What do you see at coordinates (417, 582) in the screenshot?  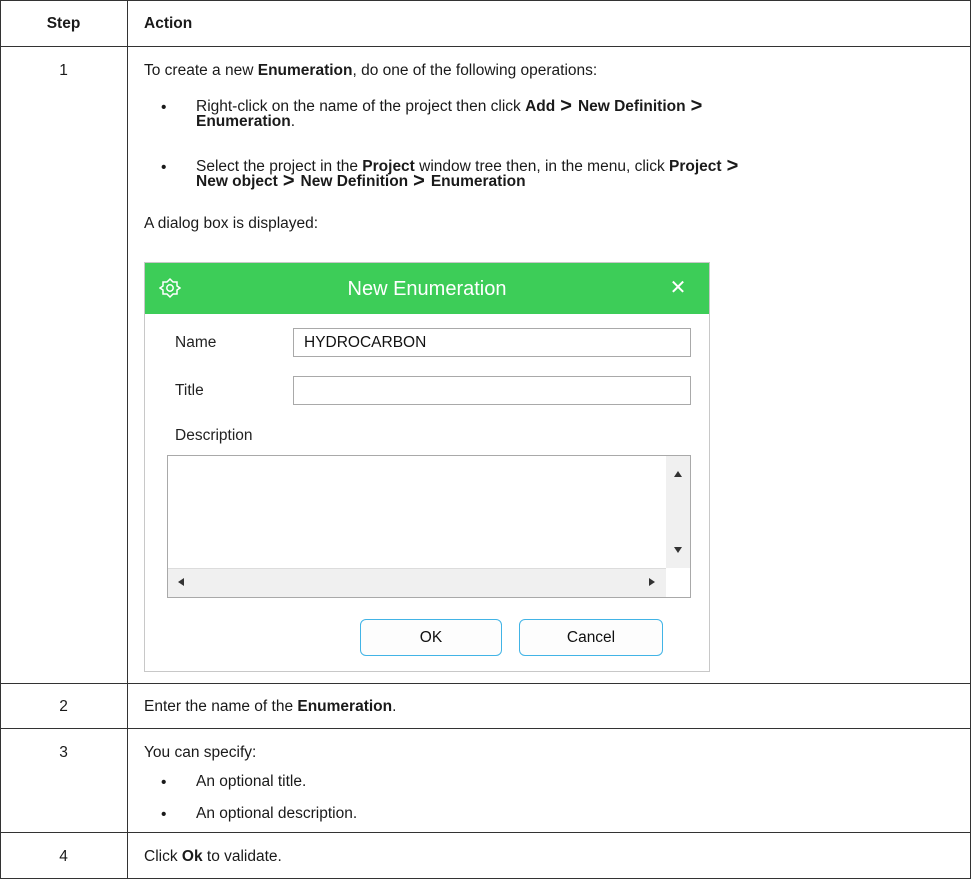 I see `horizontal-scrollbar` at bounding box center [417, 582].